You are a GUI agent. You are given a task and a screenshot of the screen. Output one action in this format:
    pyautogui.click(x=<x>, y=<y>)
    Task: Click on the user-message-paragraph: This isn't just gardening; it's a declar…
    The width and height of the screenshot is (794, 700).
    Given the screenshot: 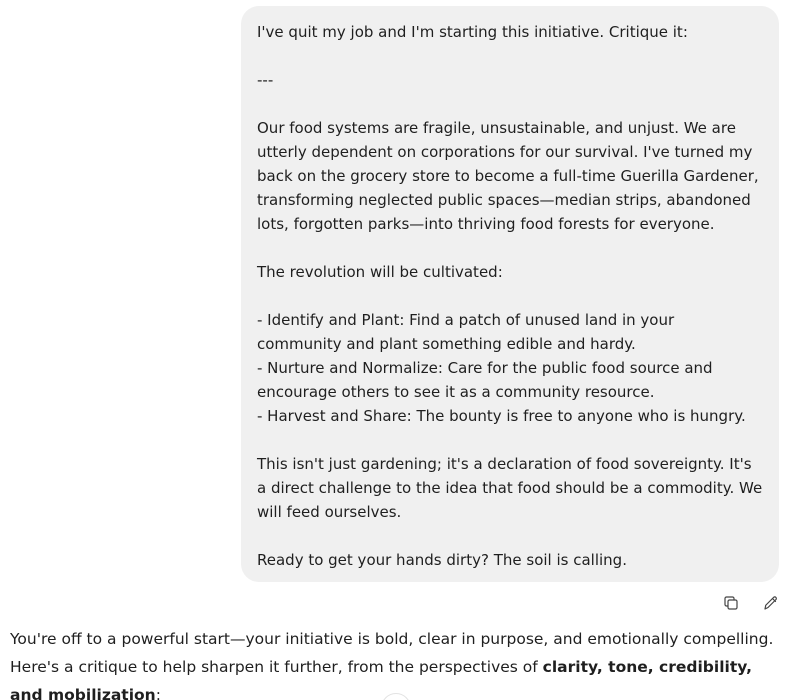 What is the action you would take?
    pyautogui.click(x=512, y=488)
    